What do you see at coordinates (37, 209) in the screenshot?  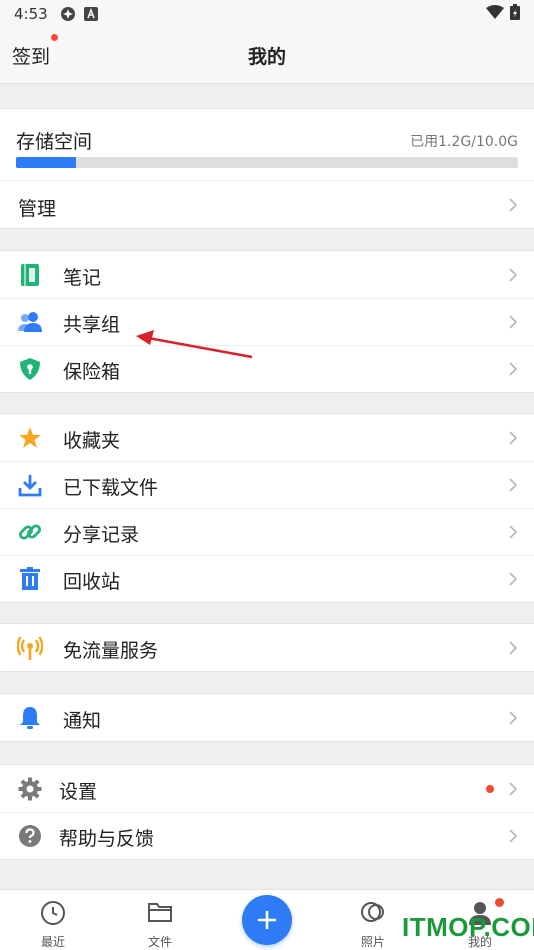 I see `manage-label: 管理` at bounding box center [37, 209].